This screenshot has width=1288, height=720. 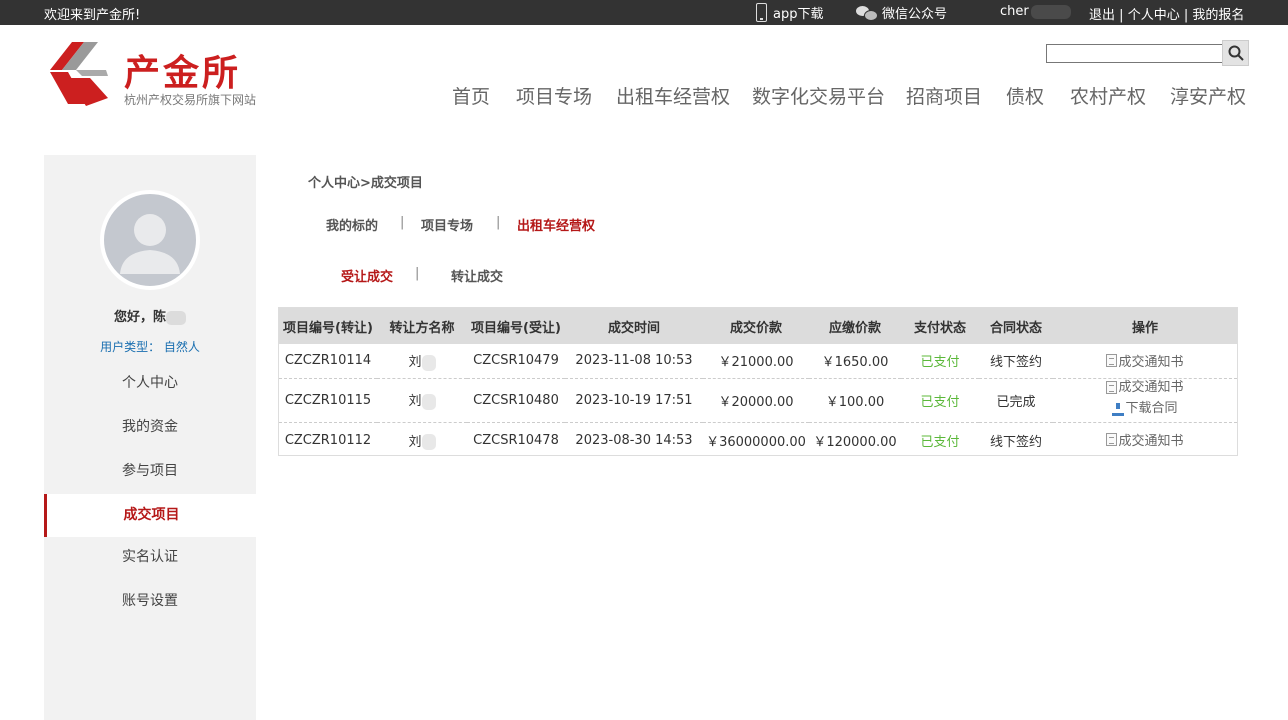 What do you see at coordinates (1145, 326) in the screenshot?
I see `col-actions: 操作` at bounding box center [1145, 326].